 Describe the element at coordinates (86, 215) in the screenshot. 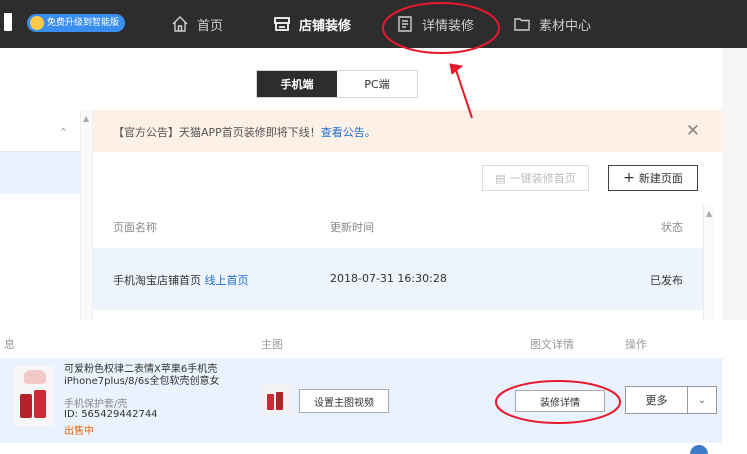

I see `left-scrollbar: ▲` at that location.